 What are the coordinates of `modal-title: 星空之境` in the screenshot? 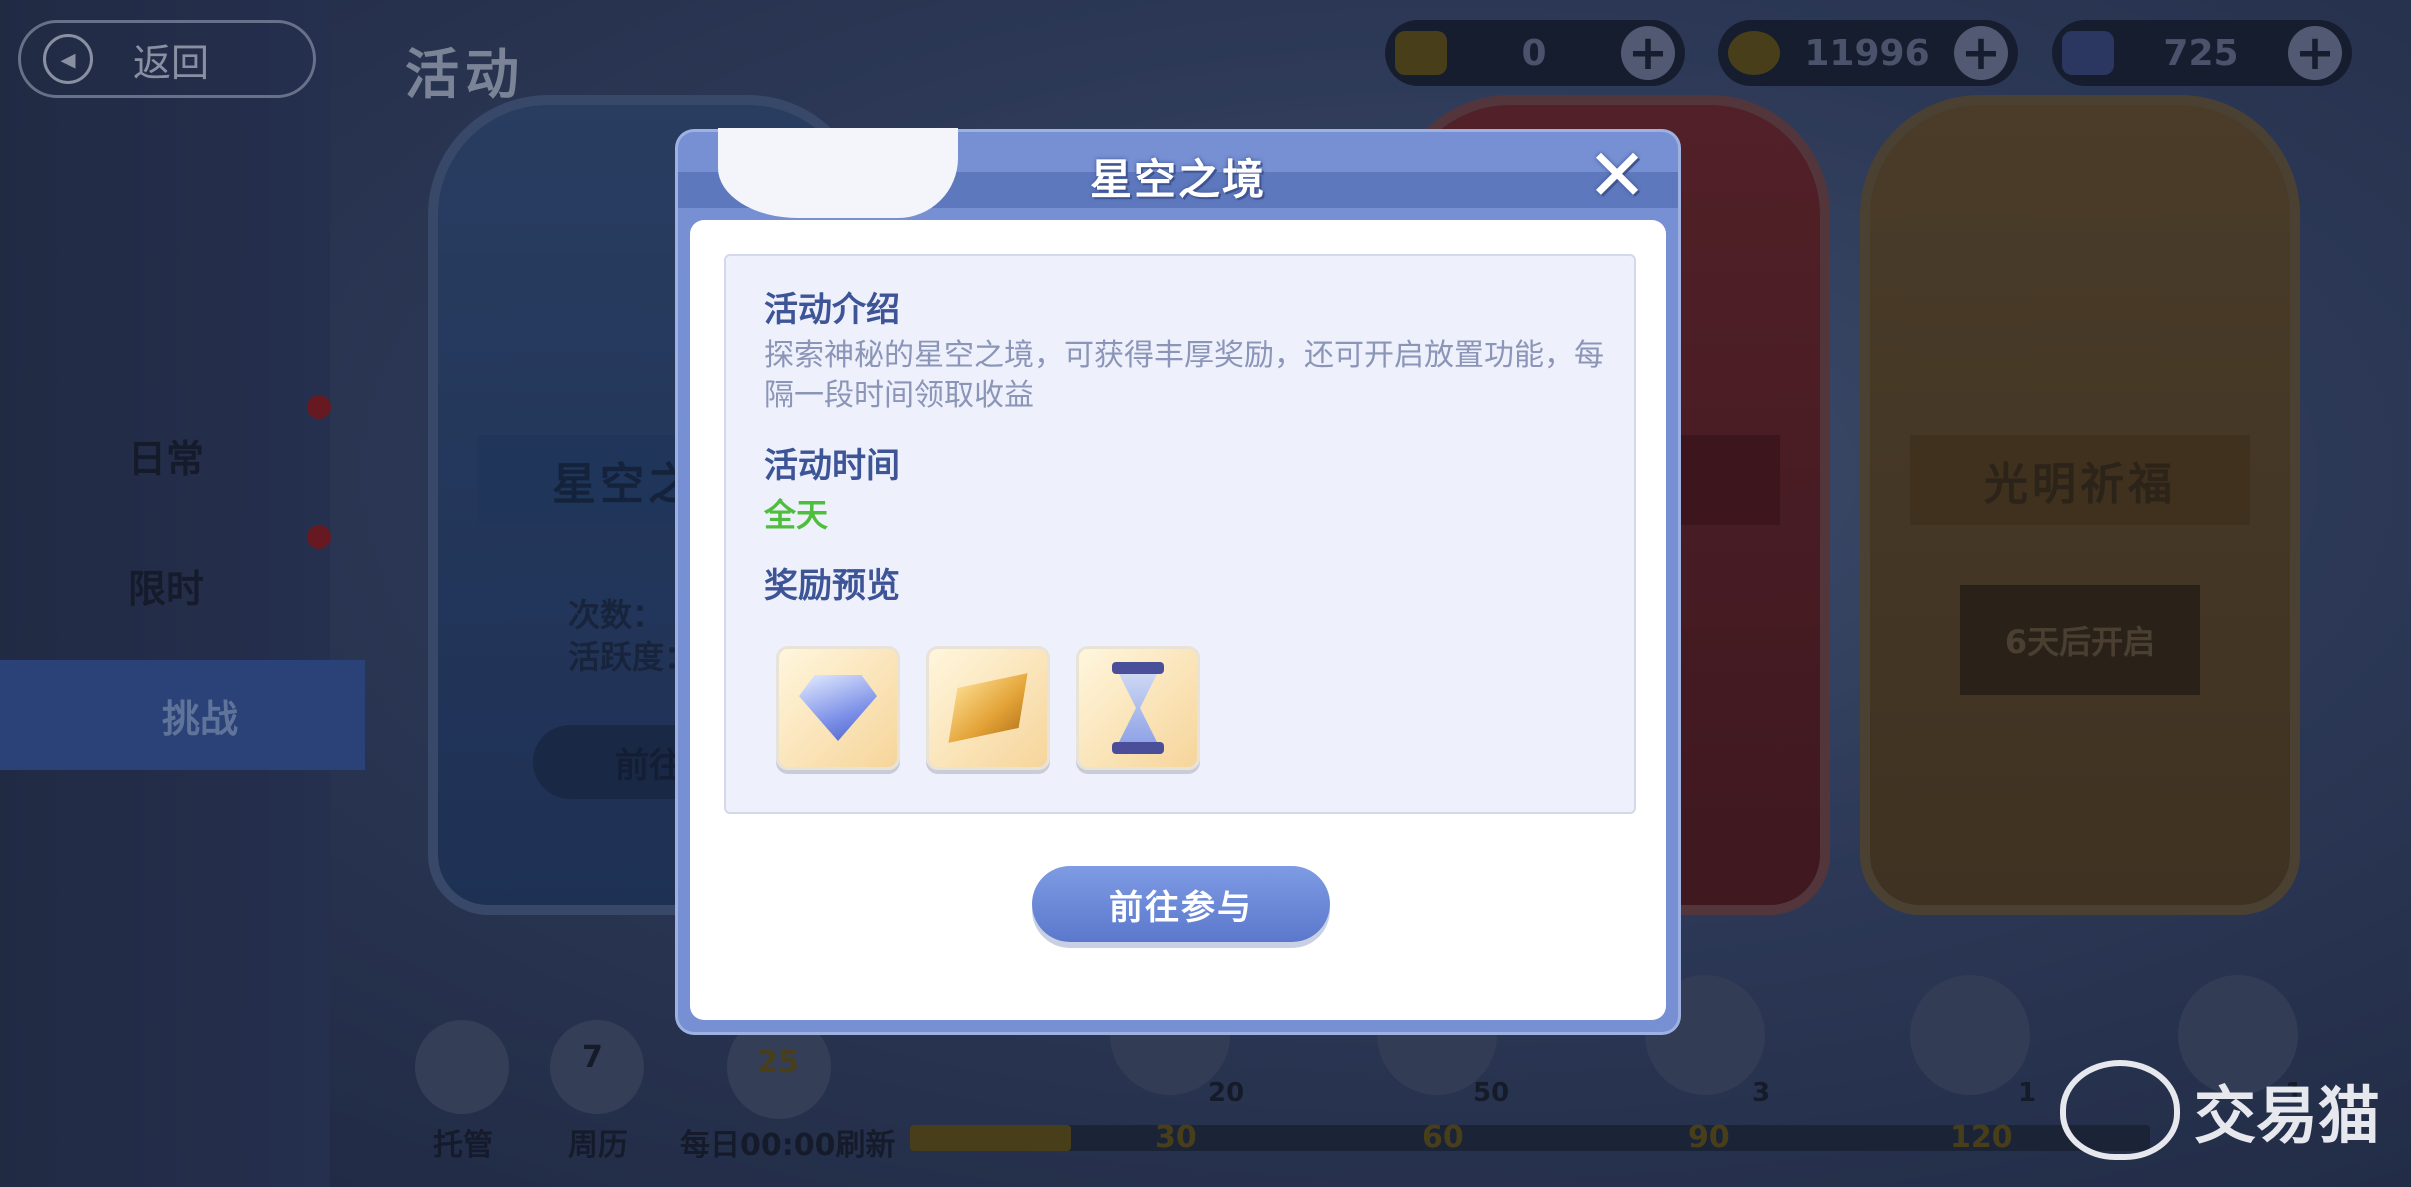 It's located at (1177, 179).